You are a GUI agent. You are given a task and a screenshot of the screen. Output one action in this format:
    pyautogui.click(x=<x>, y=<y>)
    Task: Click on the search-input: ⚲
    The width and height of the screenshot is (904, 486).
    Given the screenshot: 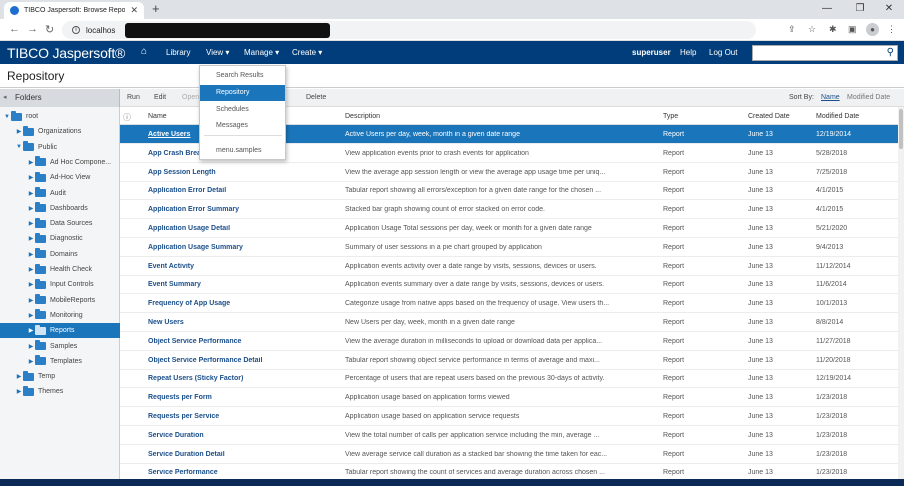 What is the action you would take?
    pyautogui.click(x=825, y=53)
    